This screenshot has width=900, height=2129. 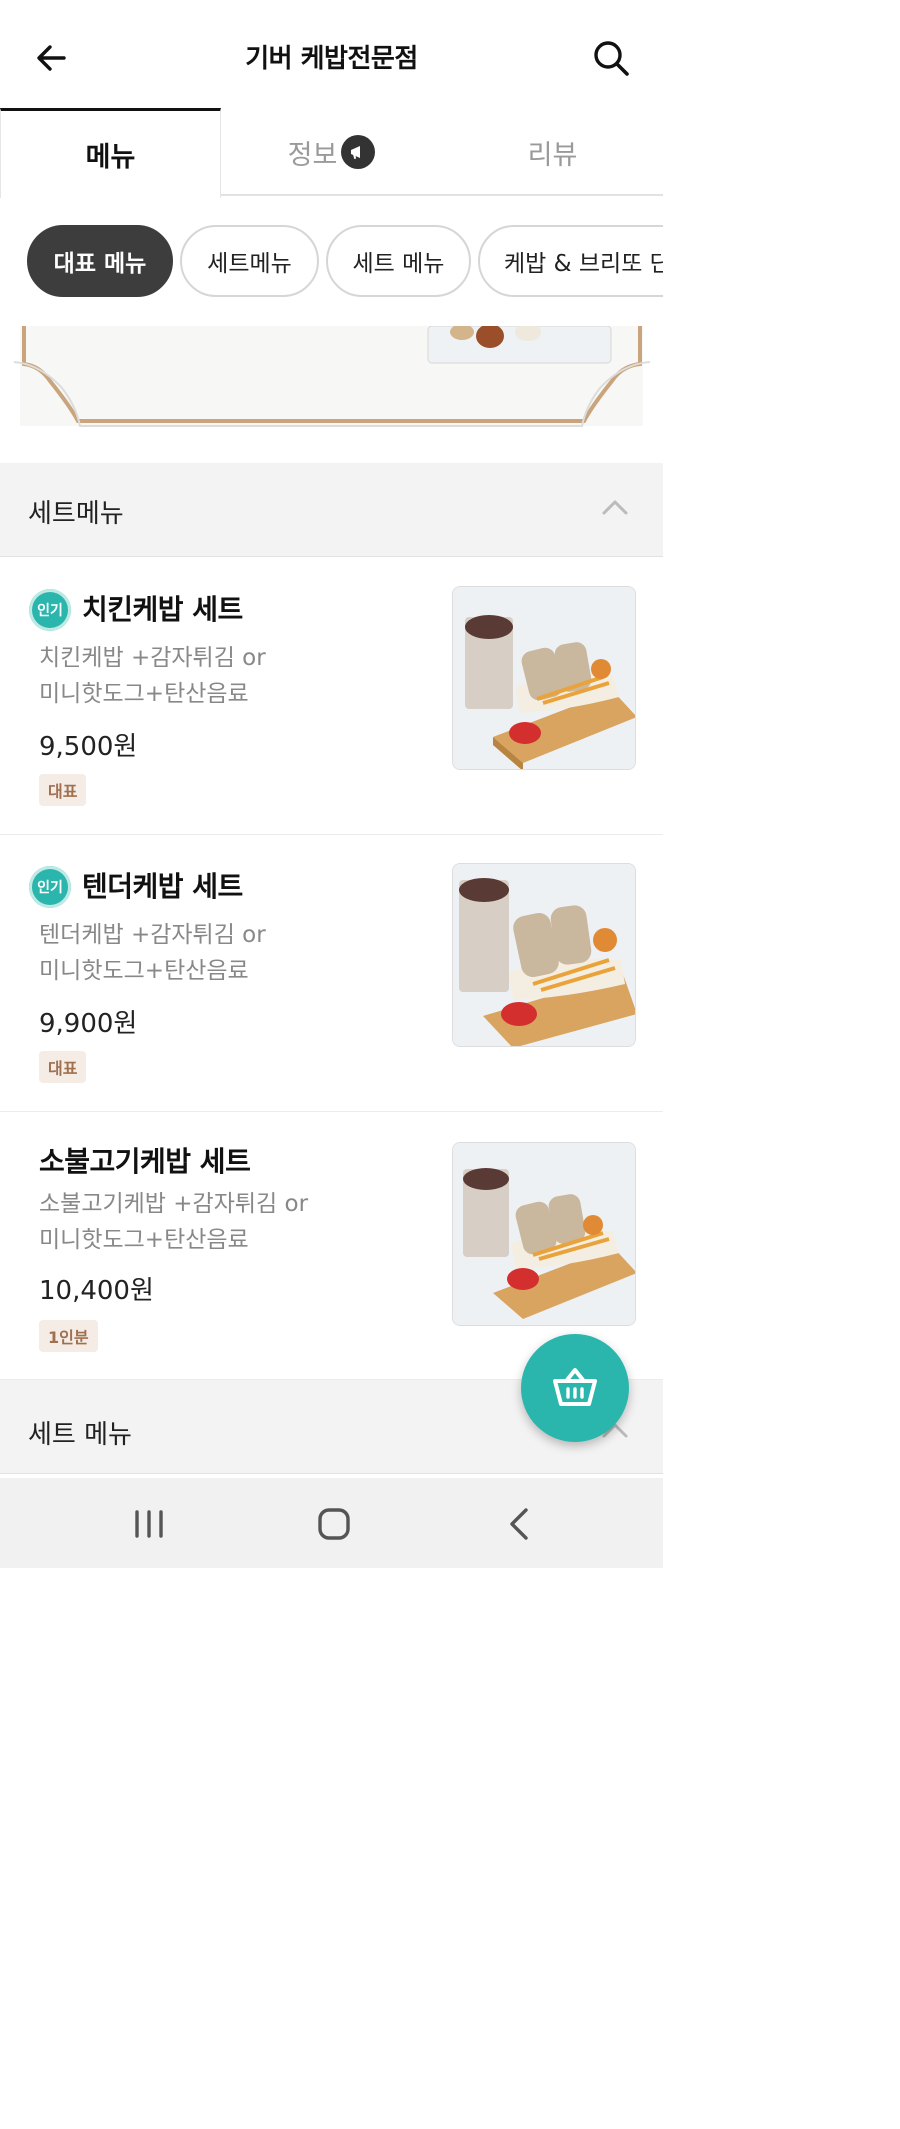 I want to click on search-icon, so click(x=611, y=58).